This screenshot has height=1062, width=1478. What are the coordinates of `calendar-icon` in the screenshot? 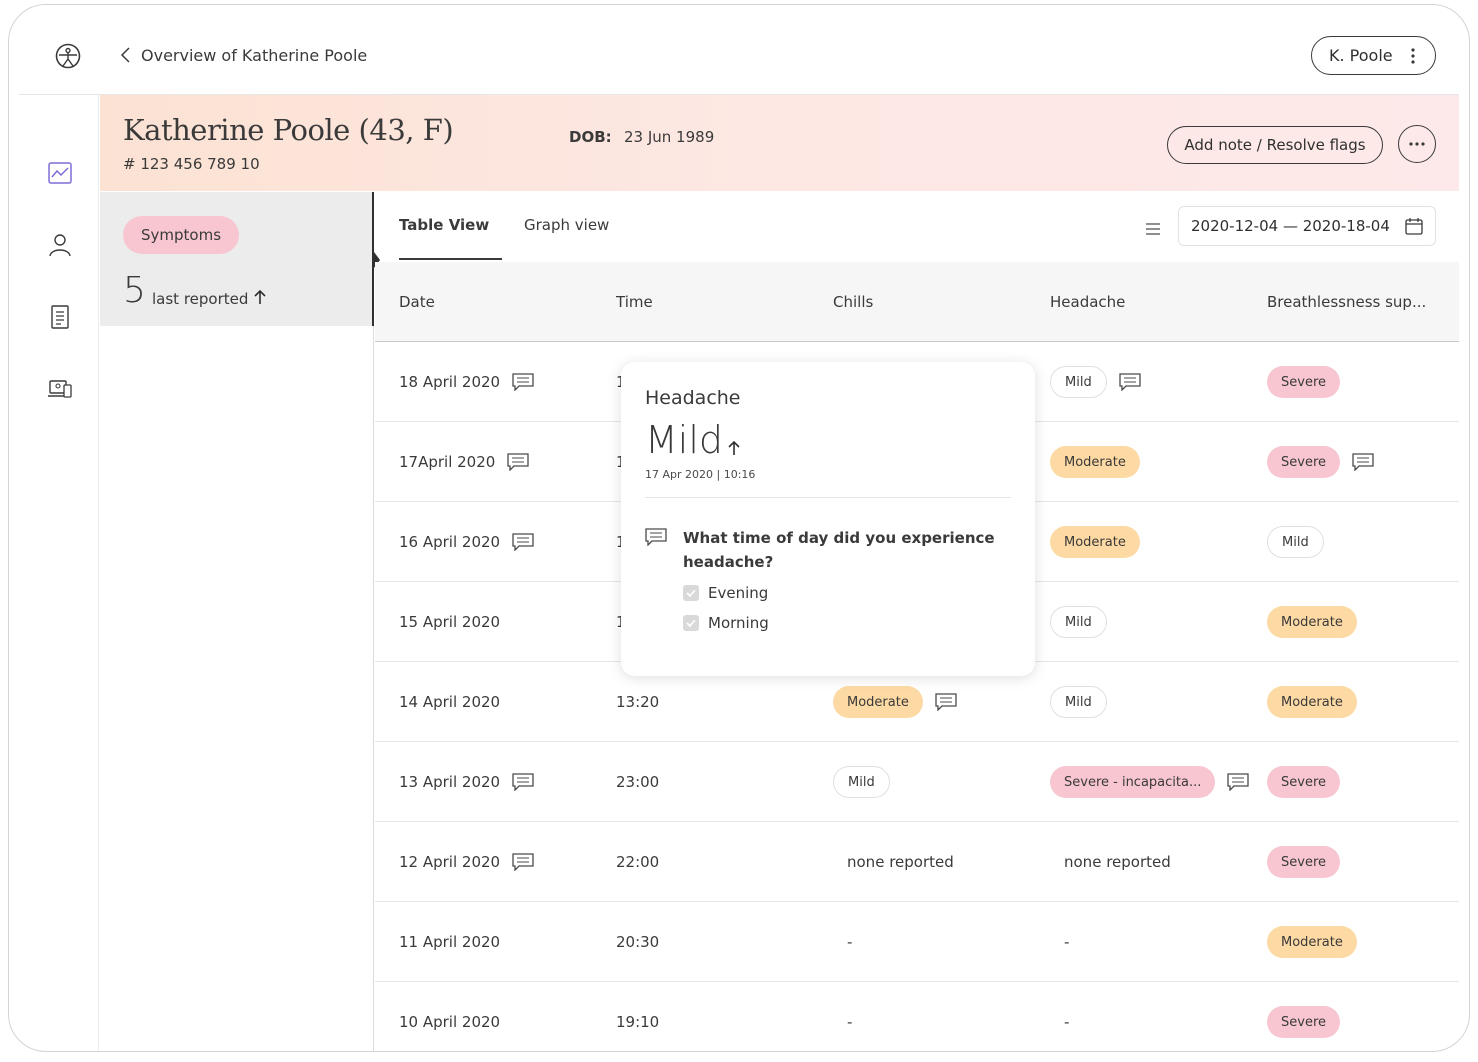 It's located at (1414, 226).